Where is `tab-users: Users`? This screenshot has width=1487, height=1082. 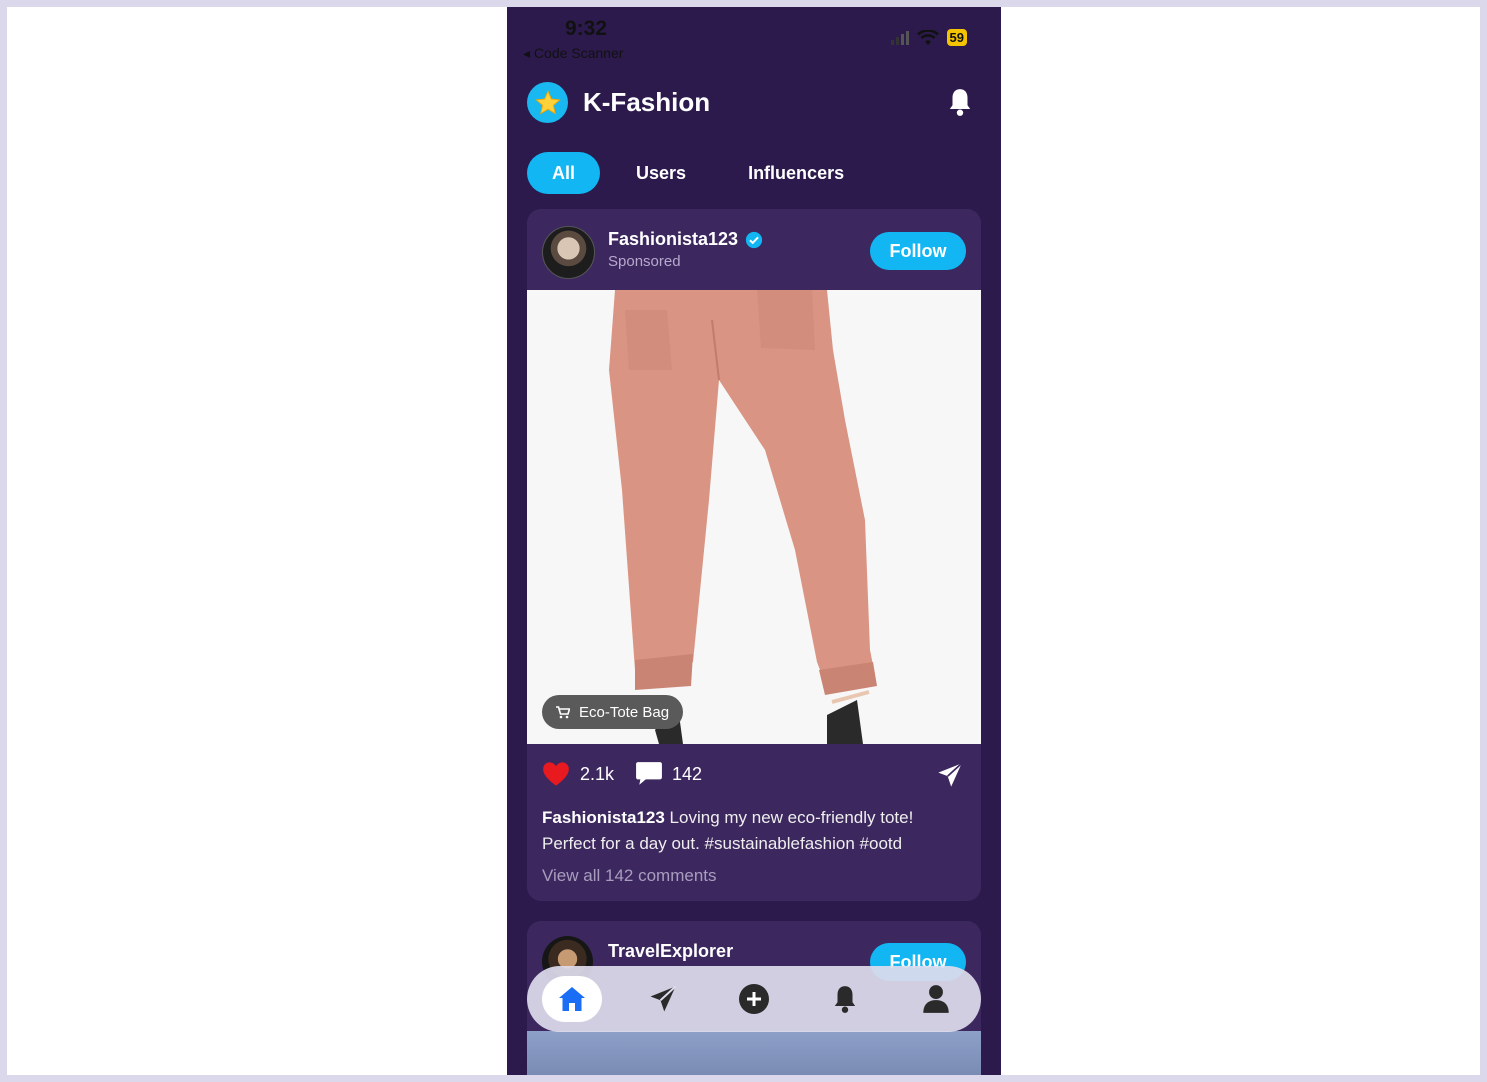 tab-users: Users is located at coordinates (661, 173).